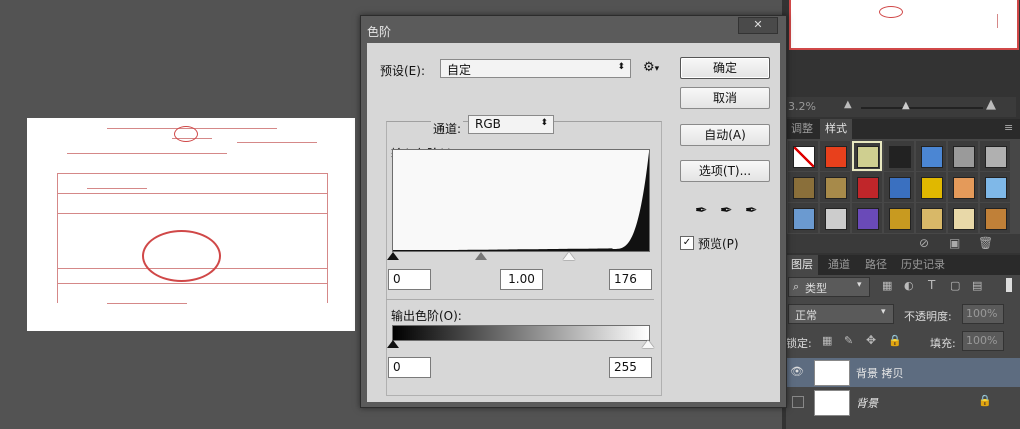 The height and width of the screenshot is (429, 1020). Describe the element at coordinates (648, 344) in the screenshot. I see `output-white-slider` at that location.